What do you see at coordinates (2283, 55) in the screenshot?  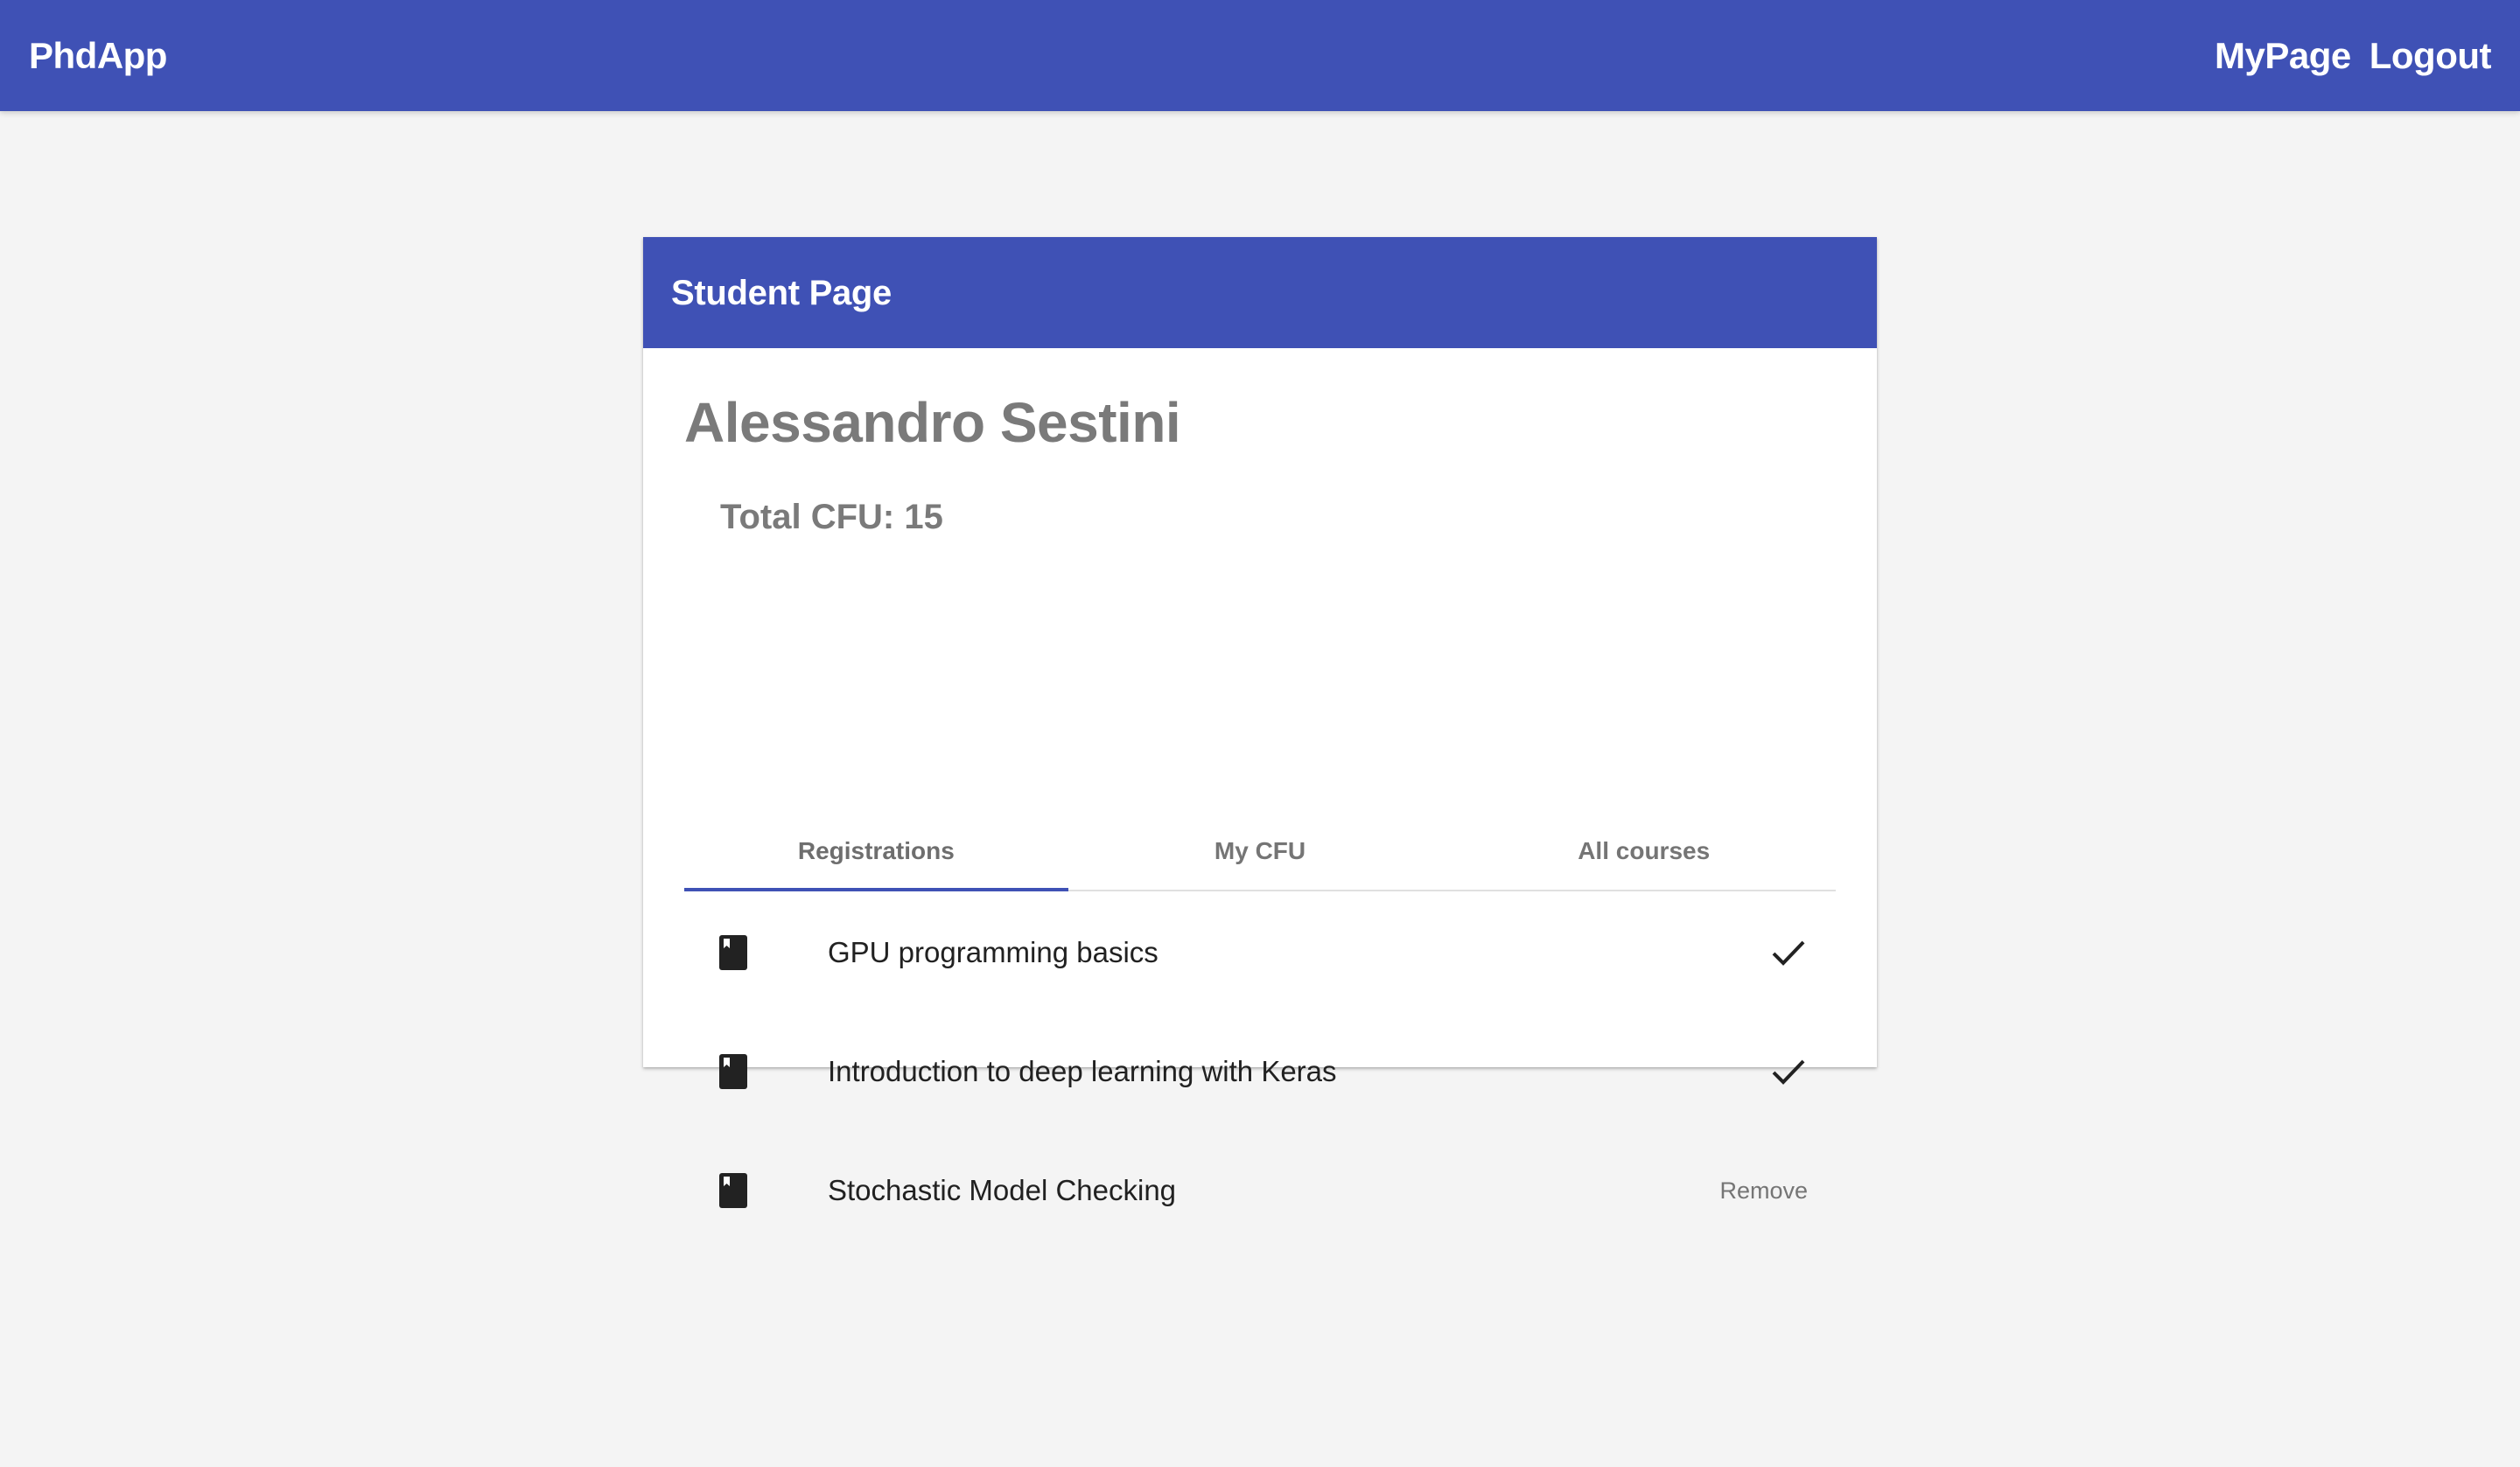 I see `mypage-link: MyPage` at bounding box center [2283, 55].